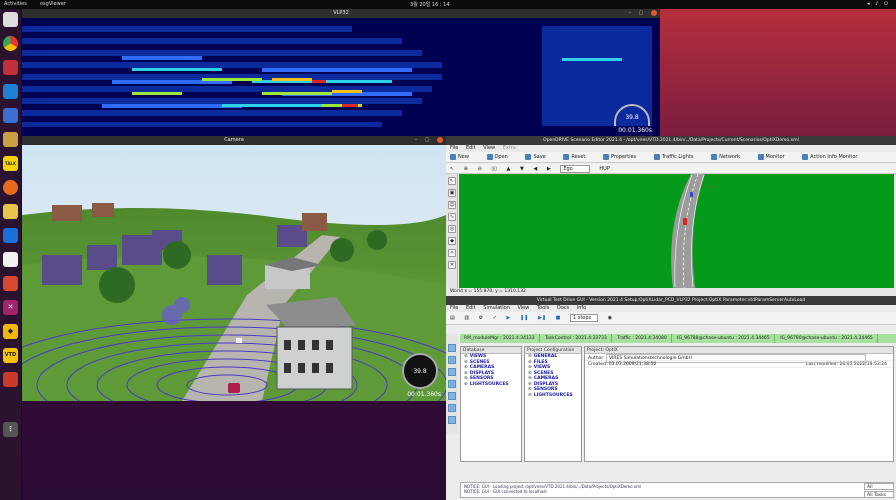 The height and width of the screenshot is (500, 896). Describe the element at coordinates (10, 331) in the screenshot. I see `warning-icon: ◆` at that location.